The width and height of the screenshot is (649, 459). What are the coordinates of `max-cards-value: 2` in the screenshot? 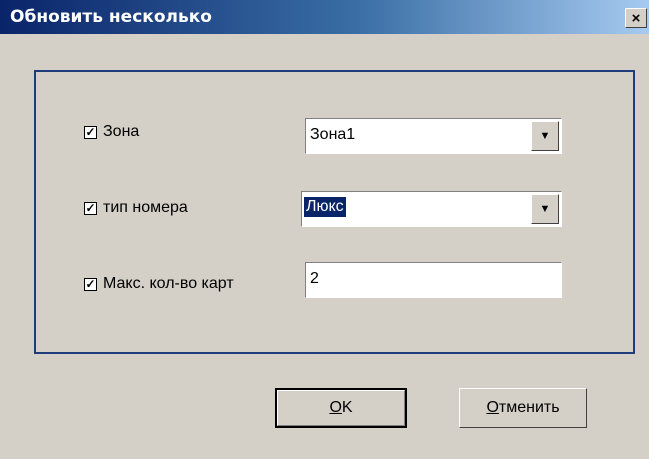 It's located at (314, 278).